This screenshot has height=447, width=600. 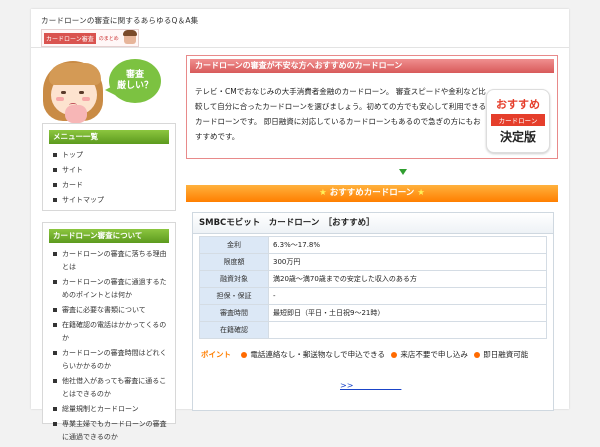 I want to click on feature-item: 即日融資可能, so click(x=506, y=354).